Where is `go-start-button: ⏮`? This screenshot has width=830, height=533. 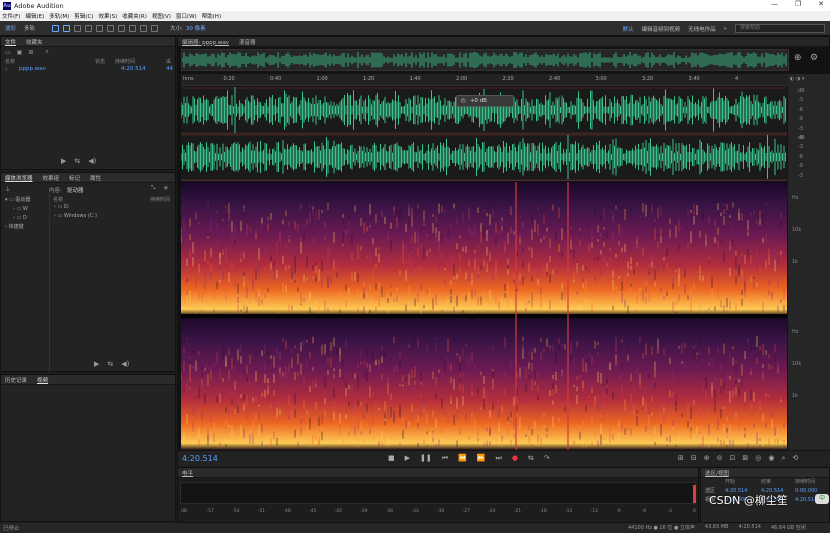 go-start-button: ⏮ is located at coordinates (445, 458).